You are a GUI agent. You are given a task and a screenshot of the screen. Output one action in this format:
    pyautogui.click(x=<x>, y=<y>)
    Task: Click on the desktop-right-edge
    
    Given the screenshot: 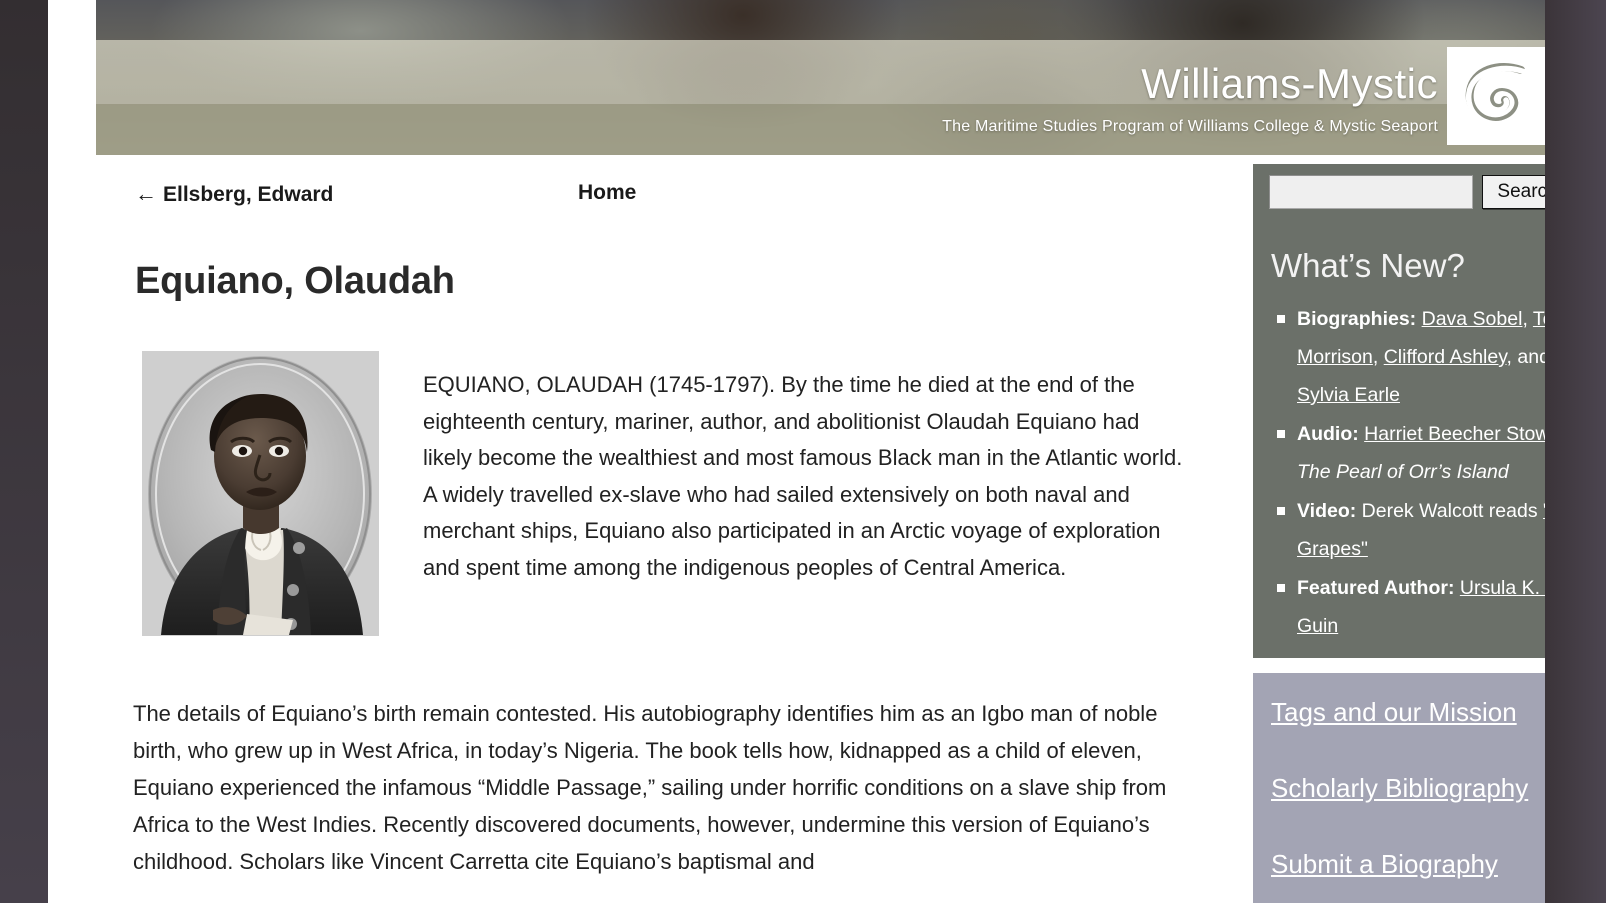 What is the action you would take?
    pyautogui.click(x=1575, y=451)
    